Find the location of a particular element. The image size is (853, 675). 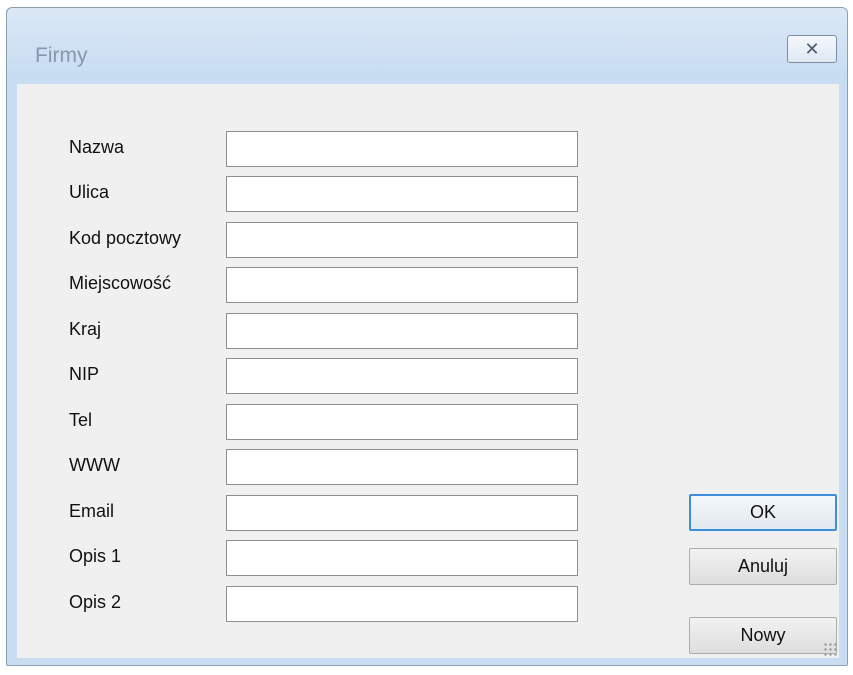

label-nazwa: Nazwa is located at coordinates (97, 147).